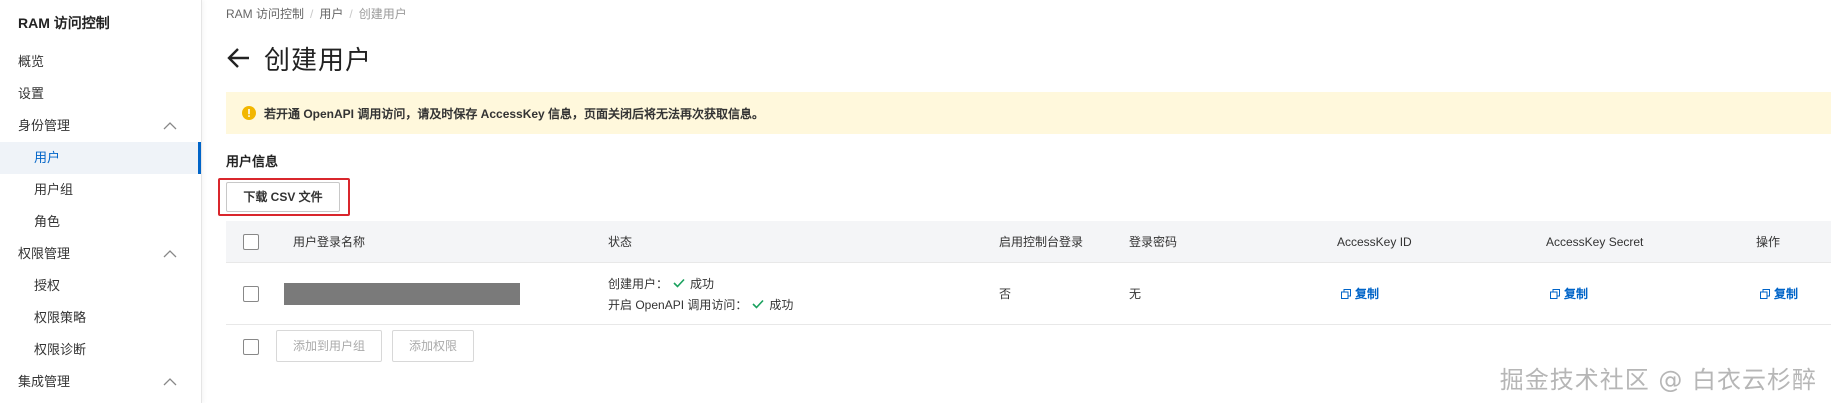 This screenshot has height=403, width=1831. Describe the element at coordinates (100, 158) in the screenshot. I see `sidebar-item-users: 用户` at that location.